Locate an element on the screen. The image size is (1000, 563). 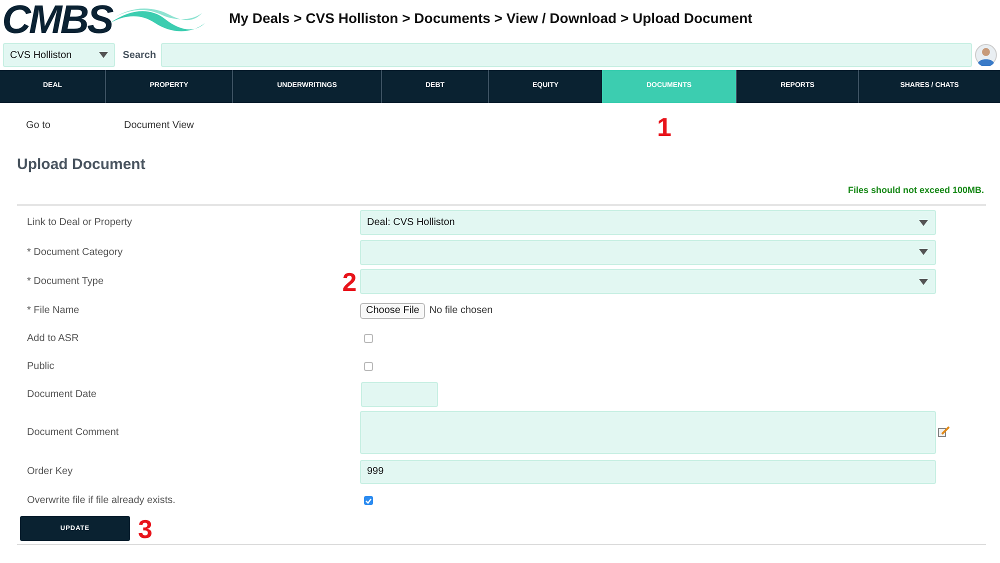
comment-field is located at coordinates (648, 432).